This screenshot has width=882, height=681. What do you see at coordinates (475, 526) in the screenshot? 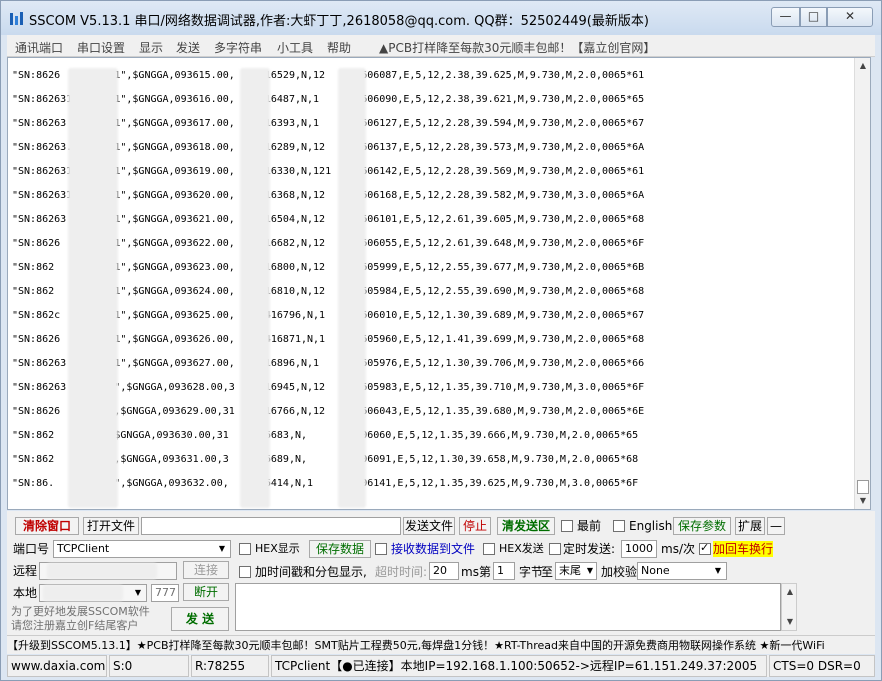
I see `stop-button: 停止` at bounding box center [475, 526].